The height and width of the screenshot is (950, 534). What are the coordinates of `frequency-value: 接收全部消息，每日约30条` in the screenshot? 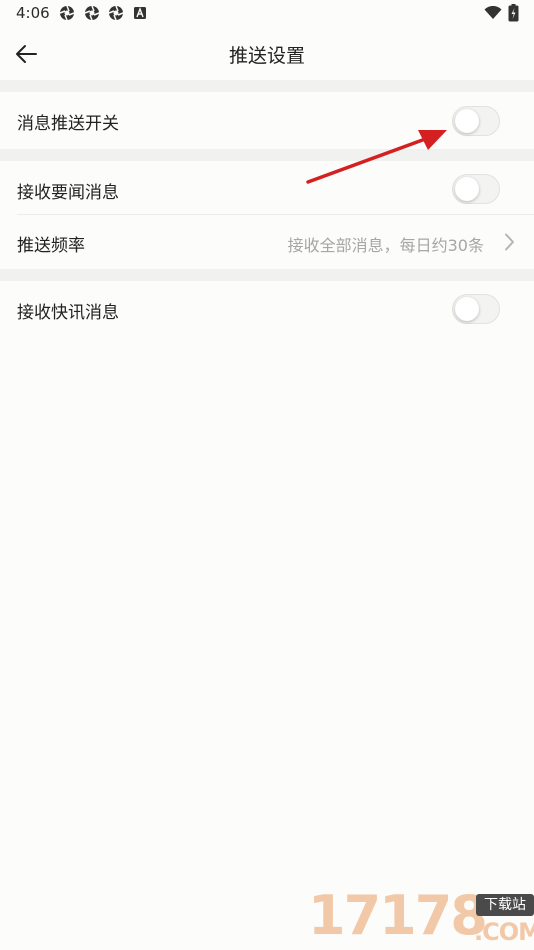 It's located at (385, 245).